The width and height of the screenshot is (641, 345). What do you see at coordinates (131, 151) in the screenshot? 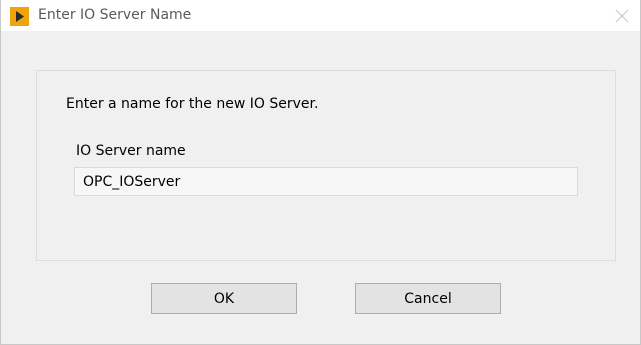
I see `io-server-name-label: IO Server name` at bounding box center [131, 151].